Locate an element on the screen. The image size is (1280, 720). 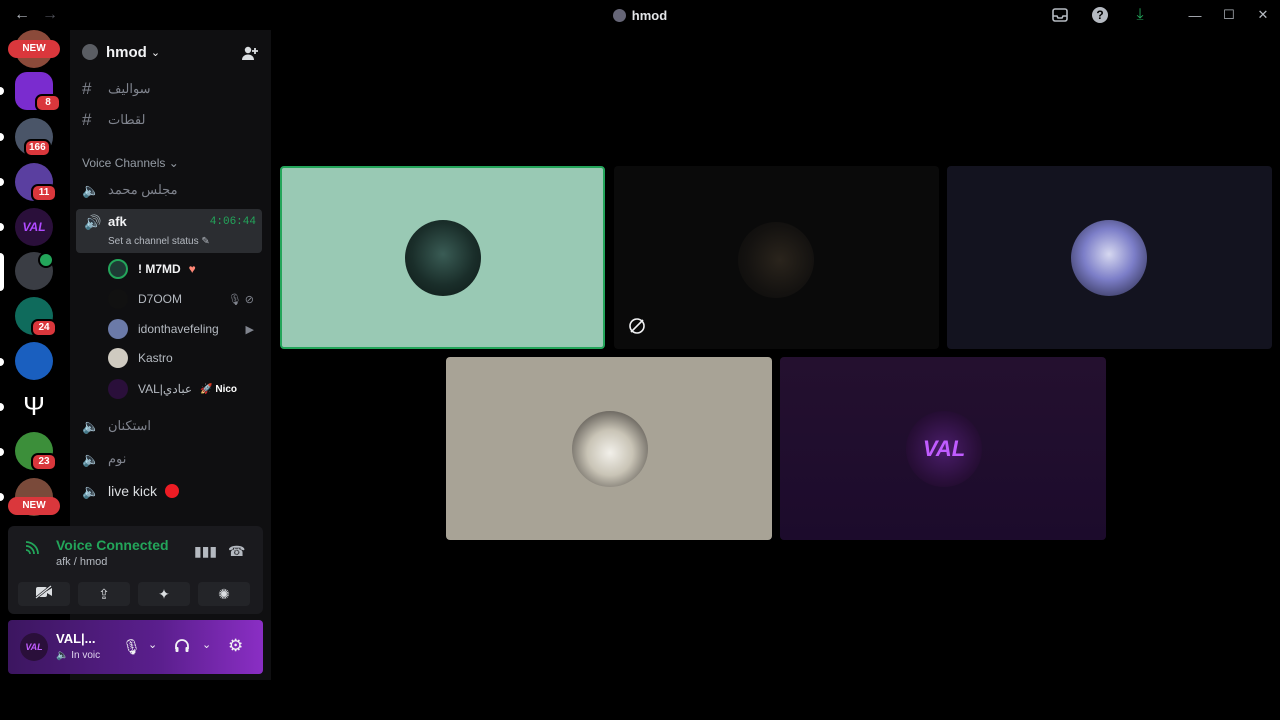
user-name: D7OOM is located at coordinates (160, 299).